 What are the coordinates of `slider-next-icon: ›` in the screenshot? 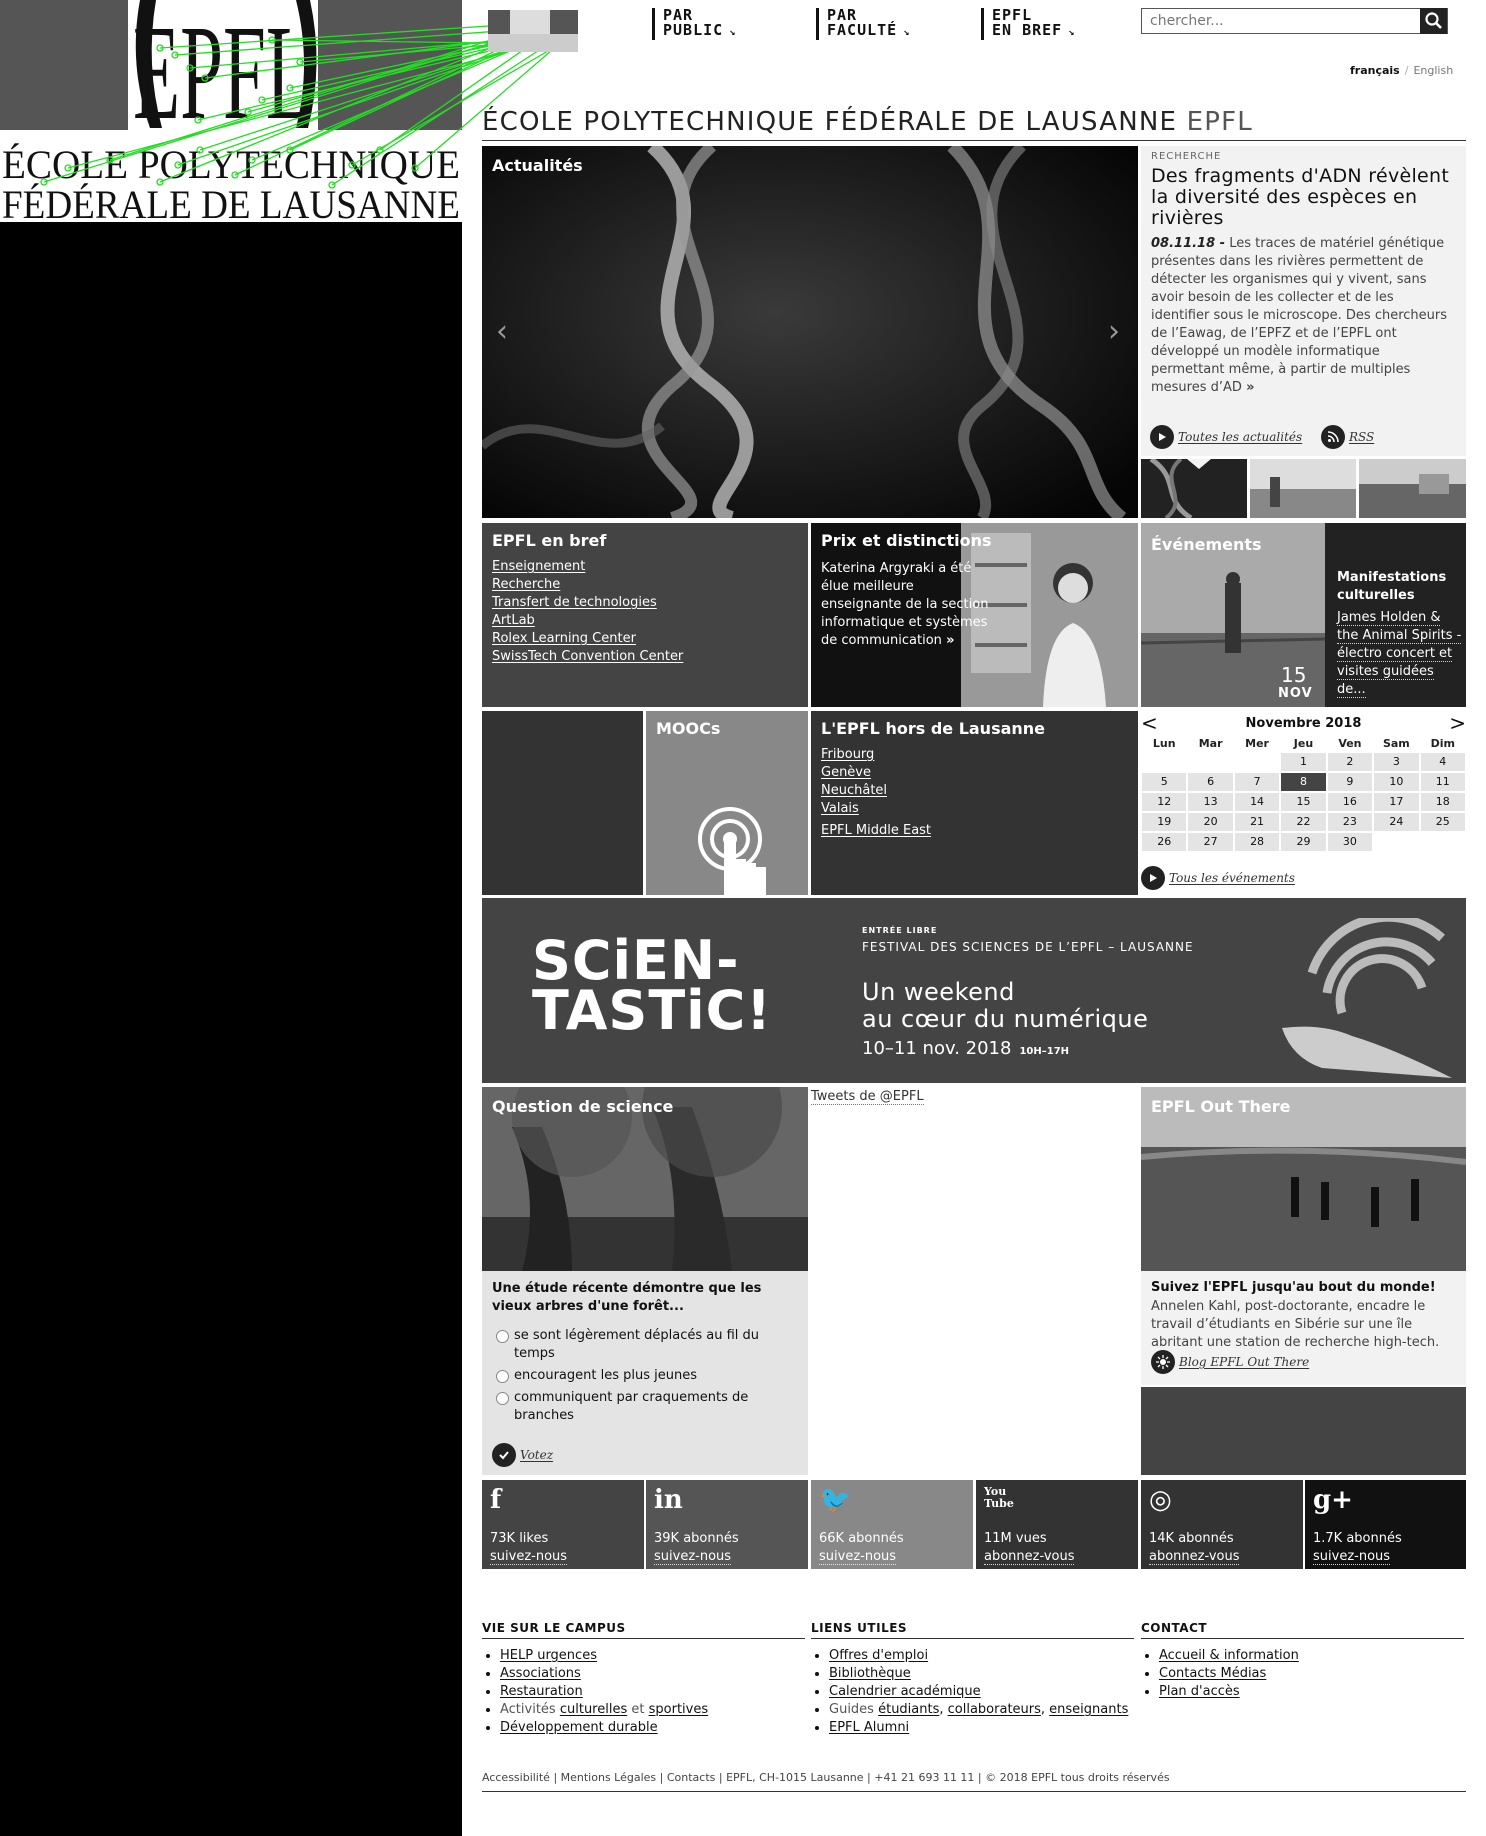 It's located at (1114, 331).